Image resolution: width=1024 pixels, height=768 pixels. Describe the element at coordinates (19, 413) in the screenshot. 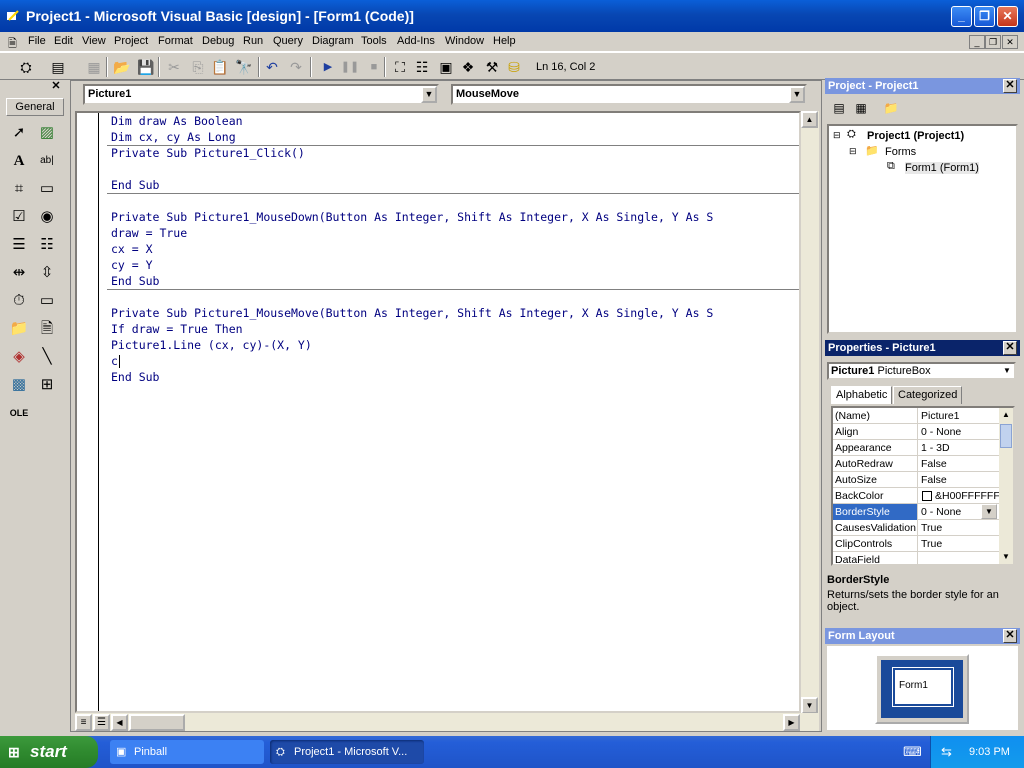

I see `ole-tool-icon: OLE` at that location.